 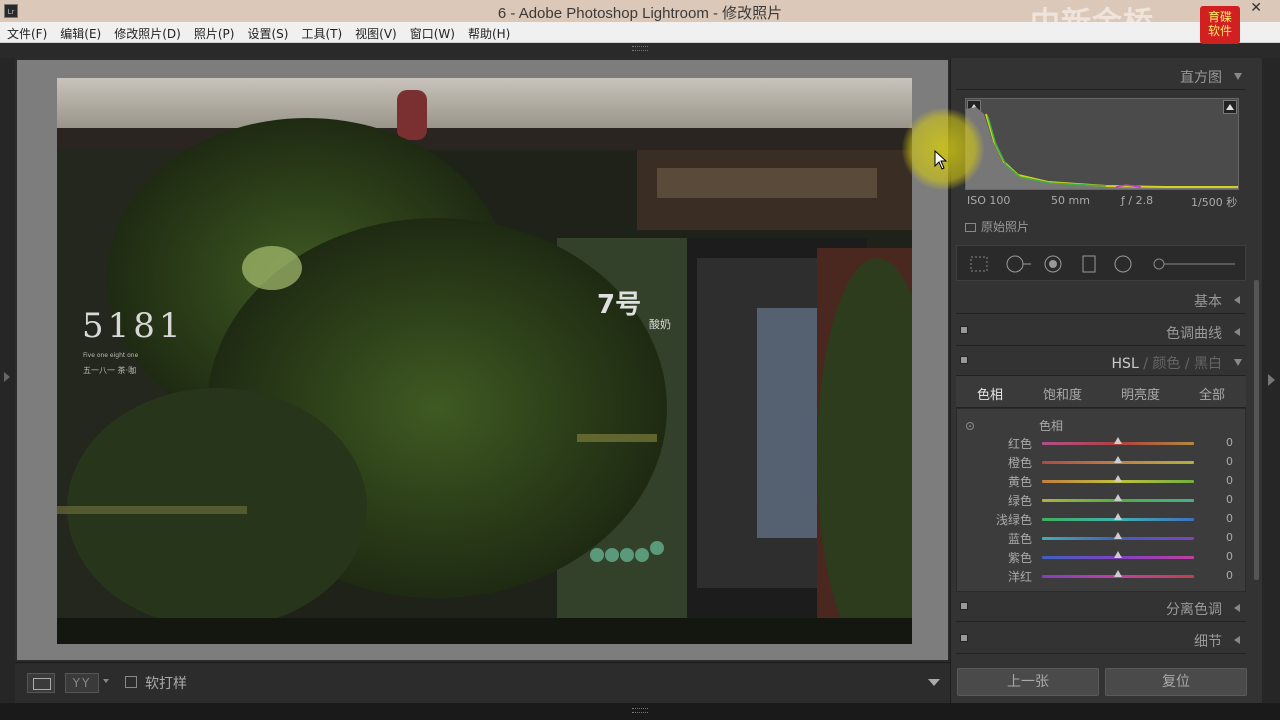 I want to click on hsl-row: 紫色 0, so click(x=1102, y=557).